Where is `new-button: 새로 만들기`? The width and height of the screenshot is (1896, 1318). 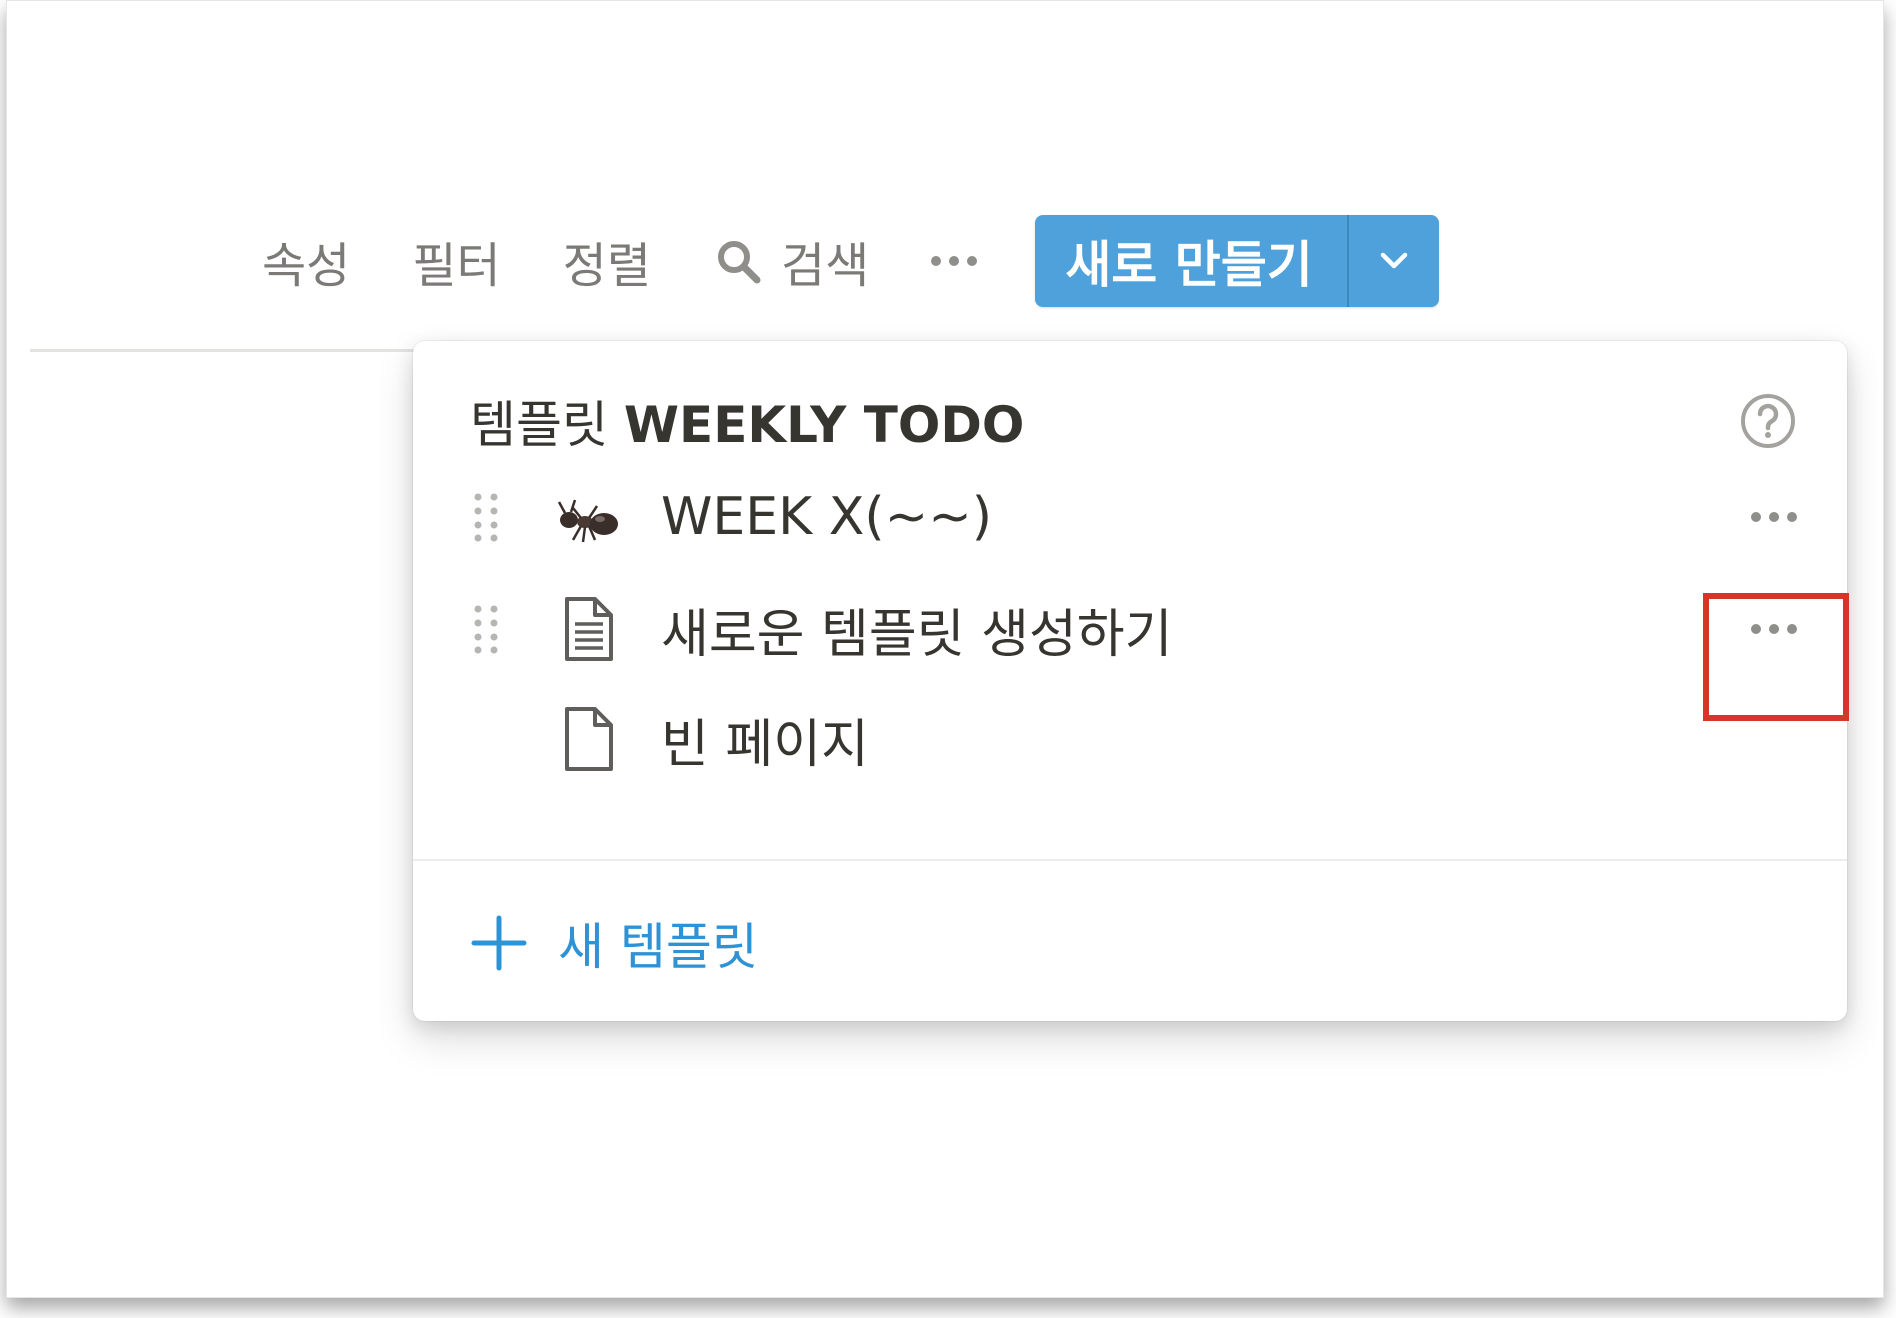 new-button: 새로 만들기 is located at coordinates (1190, 261).